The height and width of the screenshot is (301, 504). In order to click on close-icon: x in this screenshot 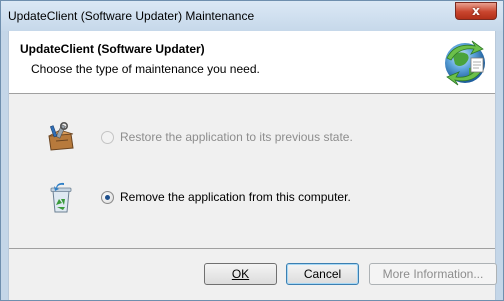, I will do `click(476, 11)`.